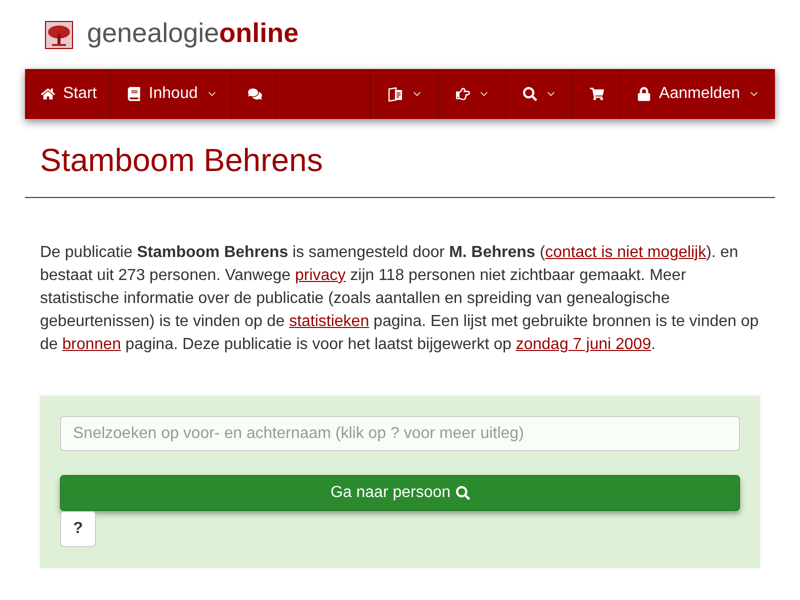 The image size is (800, 600). I want to click on page-heading: Stamboom Behrens, so click(182, 160).